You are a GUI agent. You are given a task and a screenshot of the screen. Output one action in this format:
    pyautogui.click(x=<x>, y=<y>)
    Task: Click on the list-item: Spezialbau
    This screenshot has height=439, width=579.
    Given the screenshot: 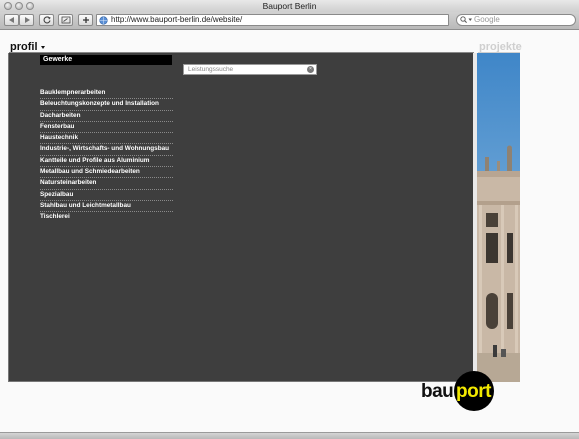 What is the action you would take?
    pyautogui.click(x=106, y=195)
    